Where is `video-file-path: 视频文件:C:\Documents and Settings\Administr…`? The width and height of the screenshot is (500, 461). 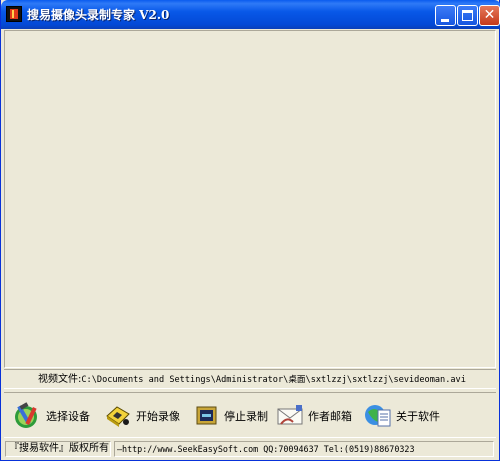 video-file-path: 视频文件:C:\Documents and Settings\Administr… is located at coordinates (252, 380).